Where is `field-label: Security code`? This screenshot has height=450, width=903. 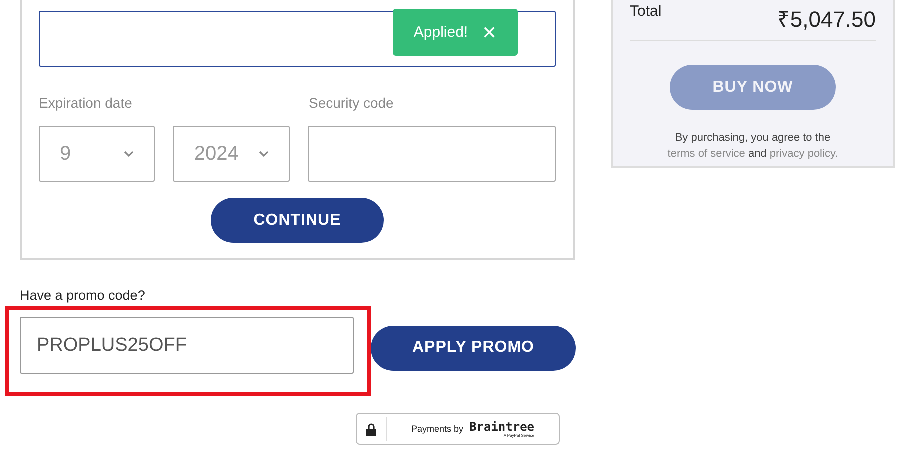
field-label: Security code is located at coordinates (351, 104).